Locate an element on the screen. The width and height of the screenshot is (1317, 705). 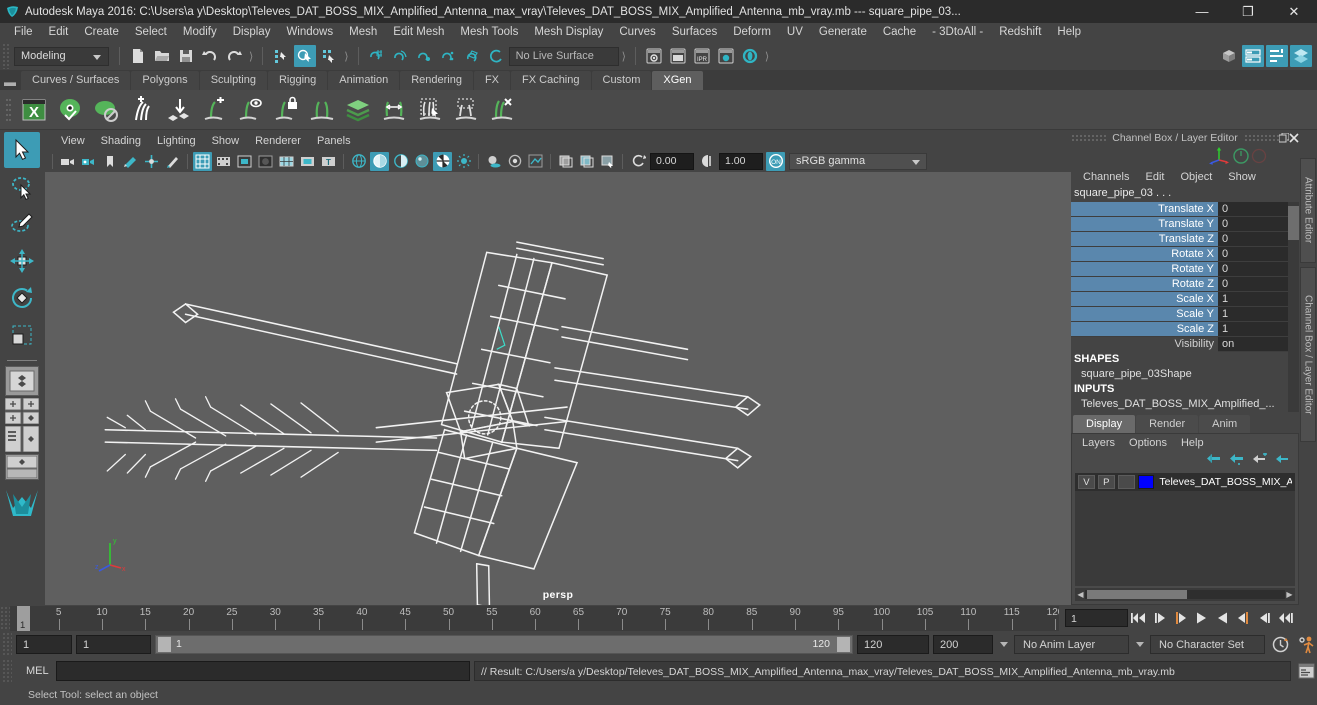
shadows-icon is located at coordinates (493, 161).